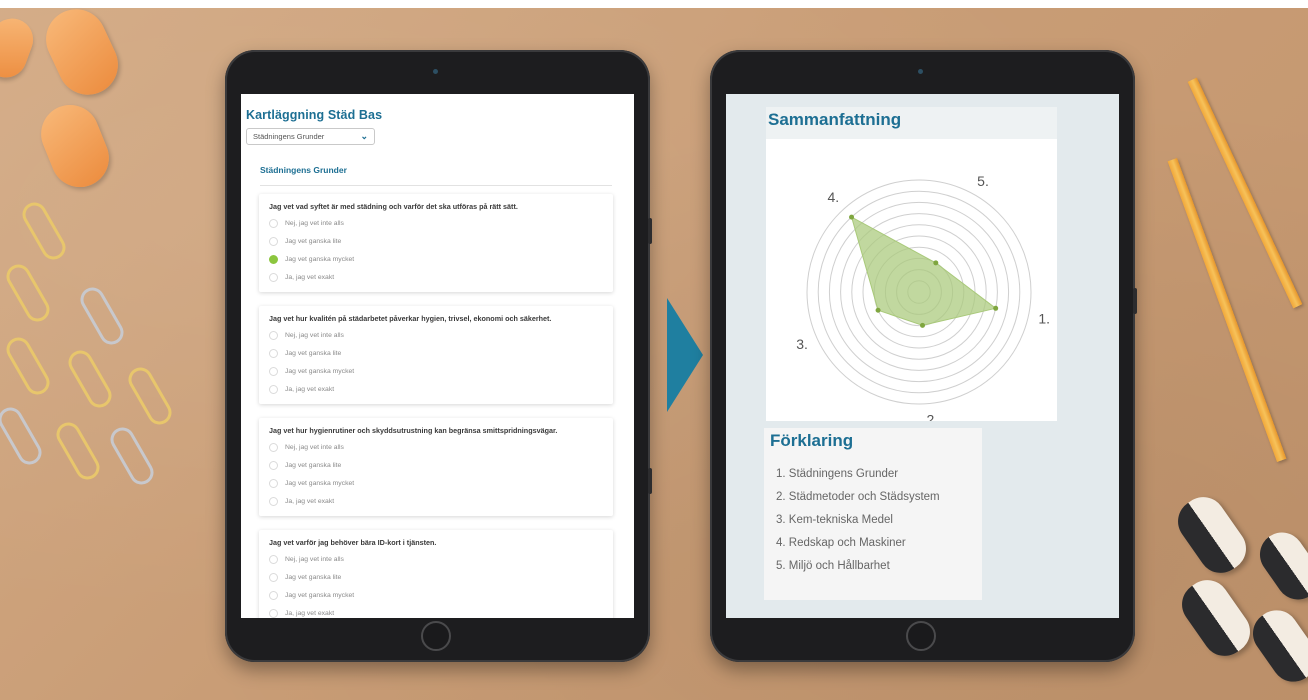  What do you see at coordinates (834, 197) in the screenshot?
I see `axis-label: 4.` at bounding box center [834, 197].